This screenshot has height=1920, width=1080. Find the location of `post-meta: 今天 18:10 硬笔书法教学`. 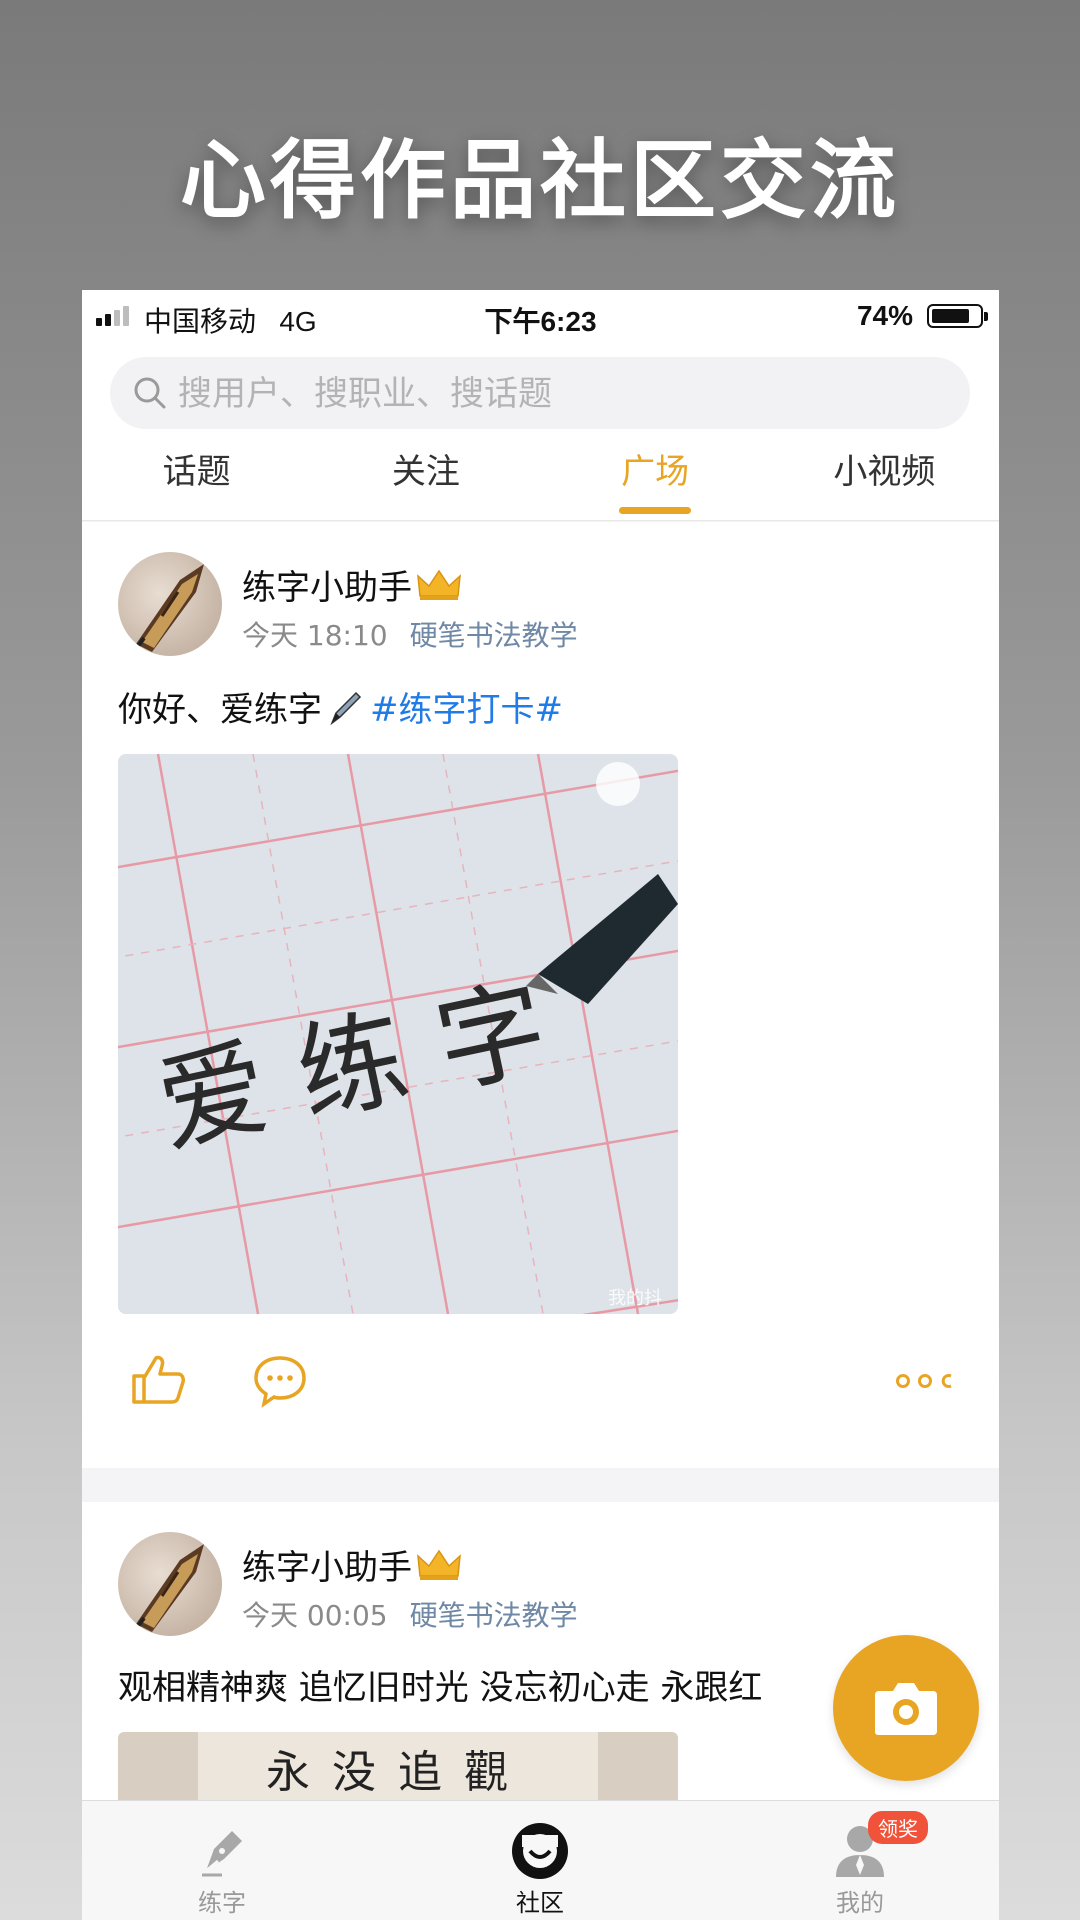

post-meta: 今天 18:10 硬笔书法教学 is located at coordinates (410, 634).